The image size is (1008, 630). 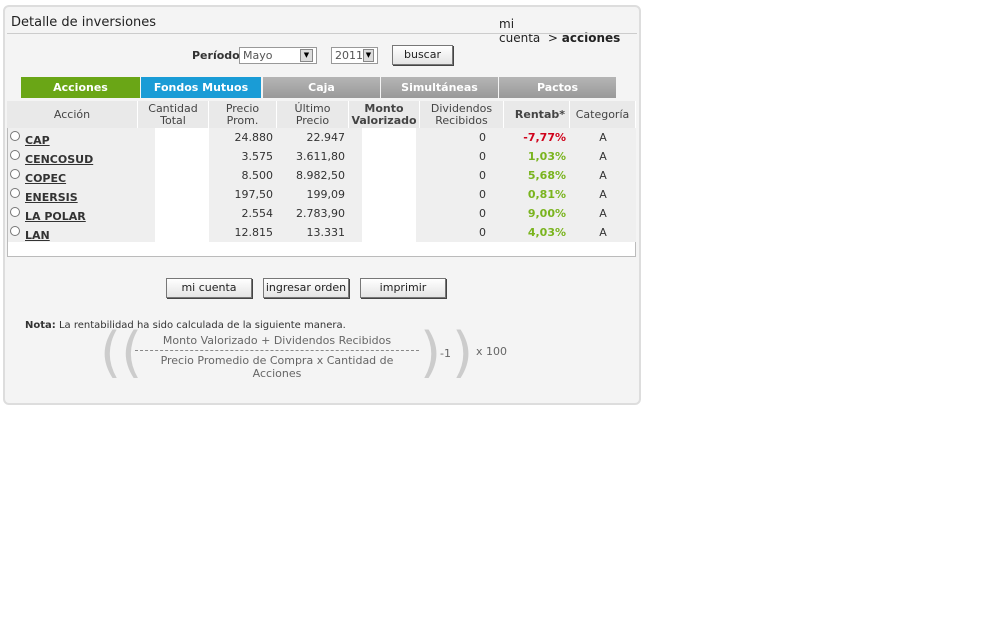 I want to click on accion-cell: COPEC, so click(x=73, y=175).